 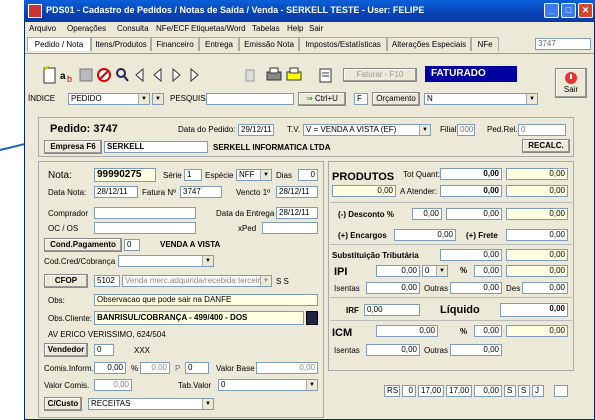 I want to click on new-doc-icon, so click(x=50, y=75).